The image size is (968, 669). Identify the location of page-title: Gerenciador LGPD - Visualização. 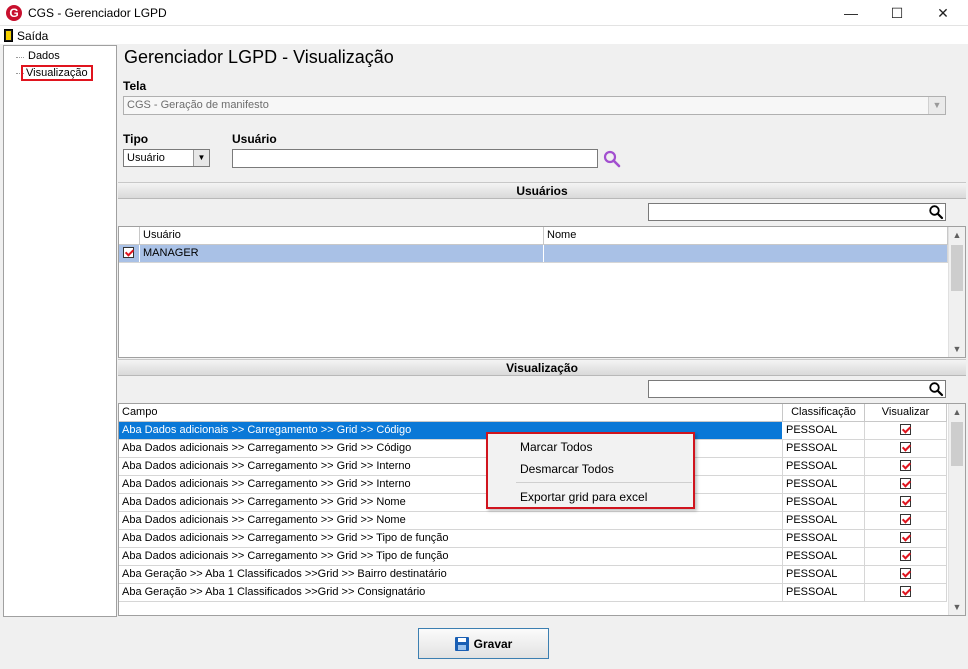
(259, 57).